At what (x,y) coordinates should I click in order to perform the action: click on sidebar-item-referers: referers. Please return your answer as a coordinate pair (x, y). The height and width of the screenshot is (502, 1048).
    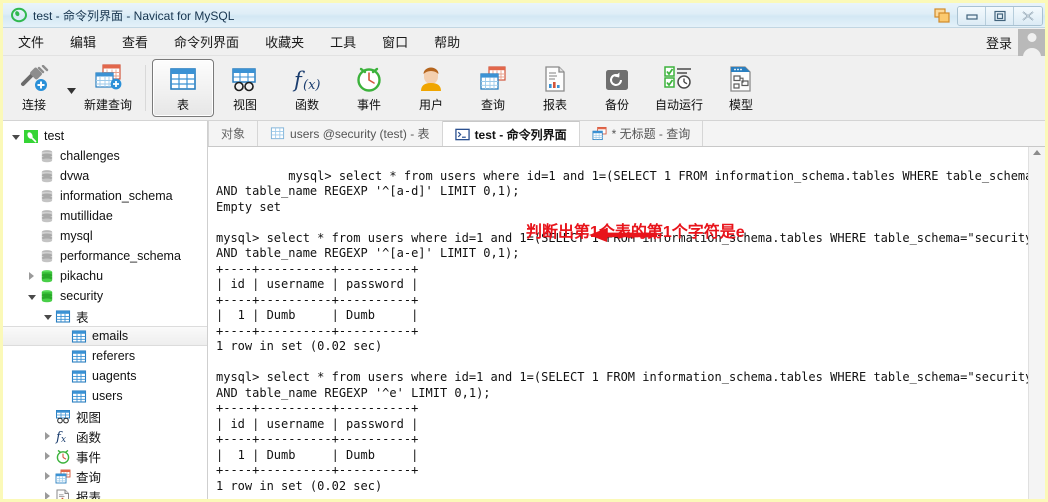
    Looking at the image, I should click on (105, 356).